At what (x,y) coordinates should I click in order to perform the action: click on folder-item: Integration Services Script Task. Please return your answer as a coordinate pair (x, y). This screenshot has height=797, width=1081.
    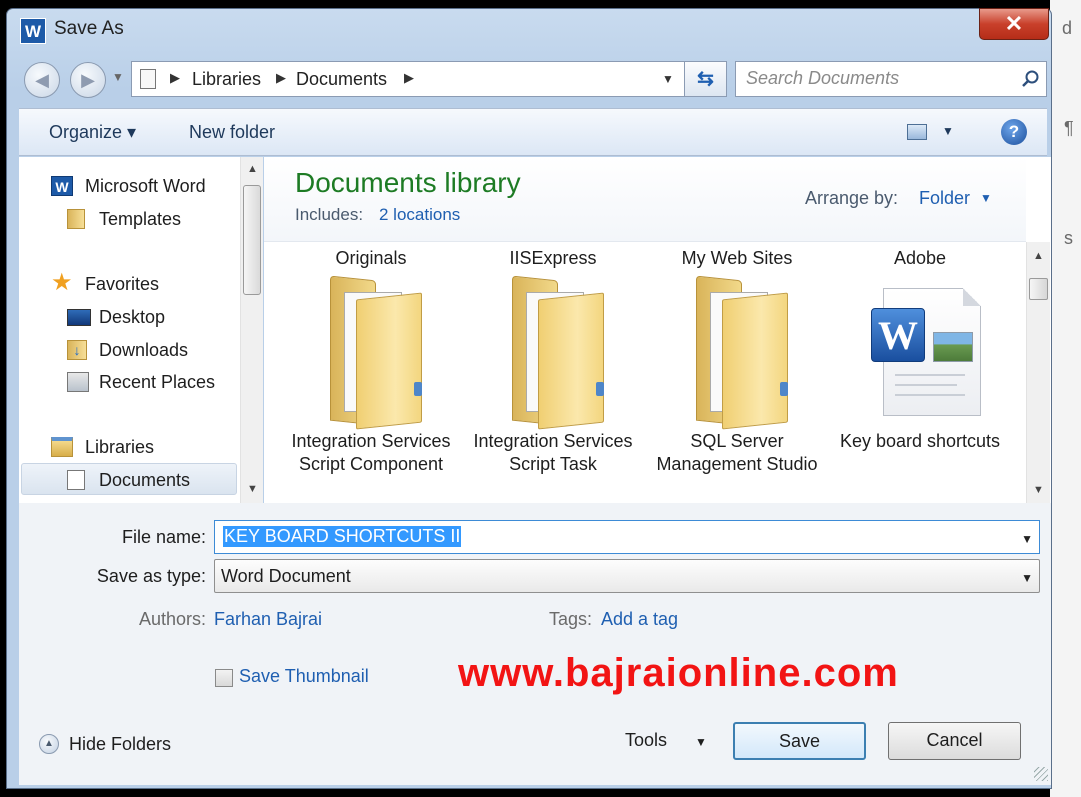
    Looking at the image, I should click on (553, 388).